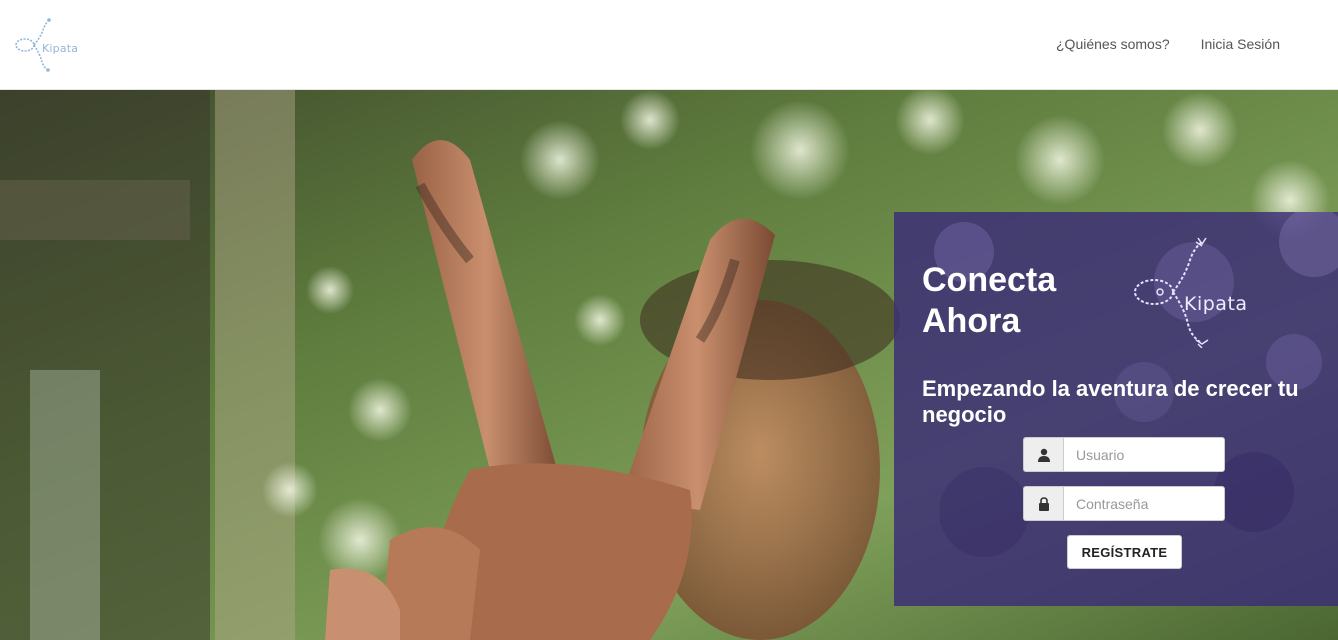  Describe the element at coordinates (1240, 44) in the screenshot. I see `nav-link-login: Inicia Sesión` at that location.